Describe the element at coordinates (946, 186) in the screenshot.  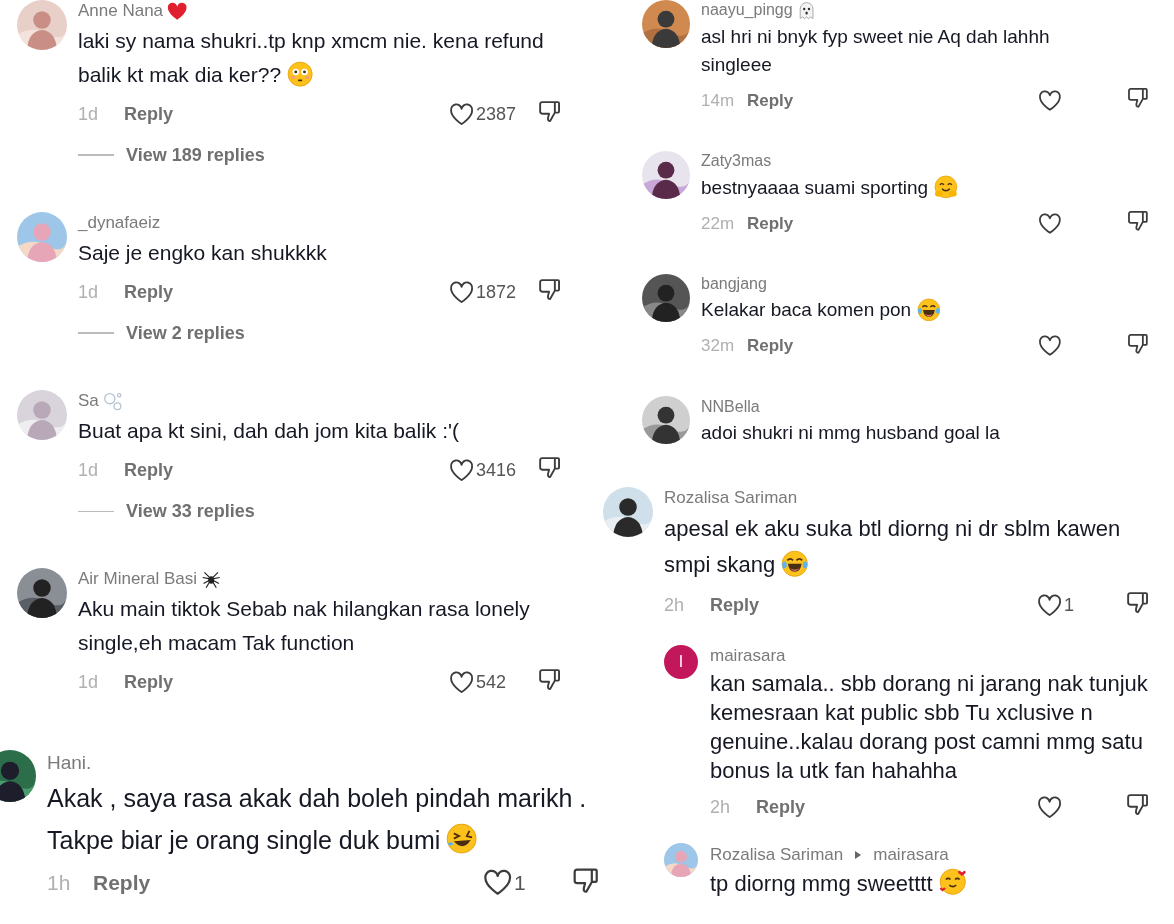
I see `hugging-face-icon` at that location.